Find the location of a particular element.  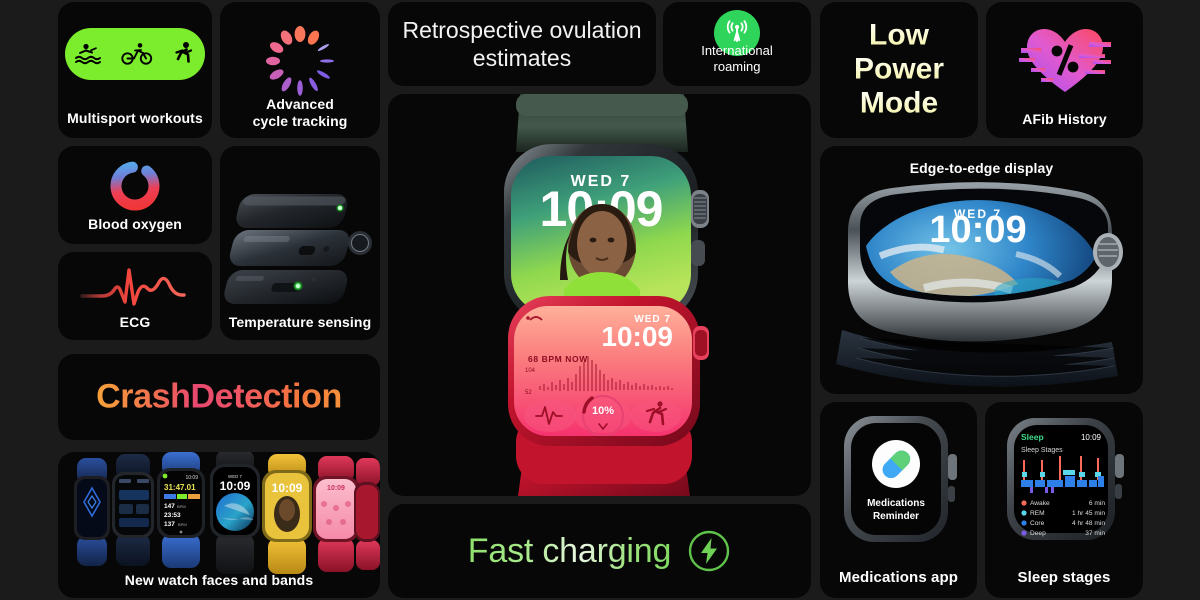

roaming-line2: roaming is located at coordinates (737, 67).